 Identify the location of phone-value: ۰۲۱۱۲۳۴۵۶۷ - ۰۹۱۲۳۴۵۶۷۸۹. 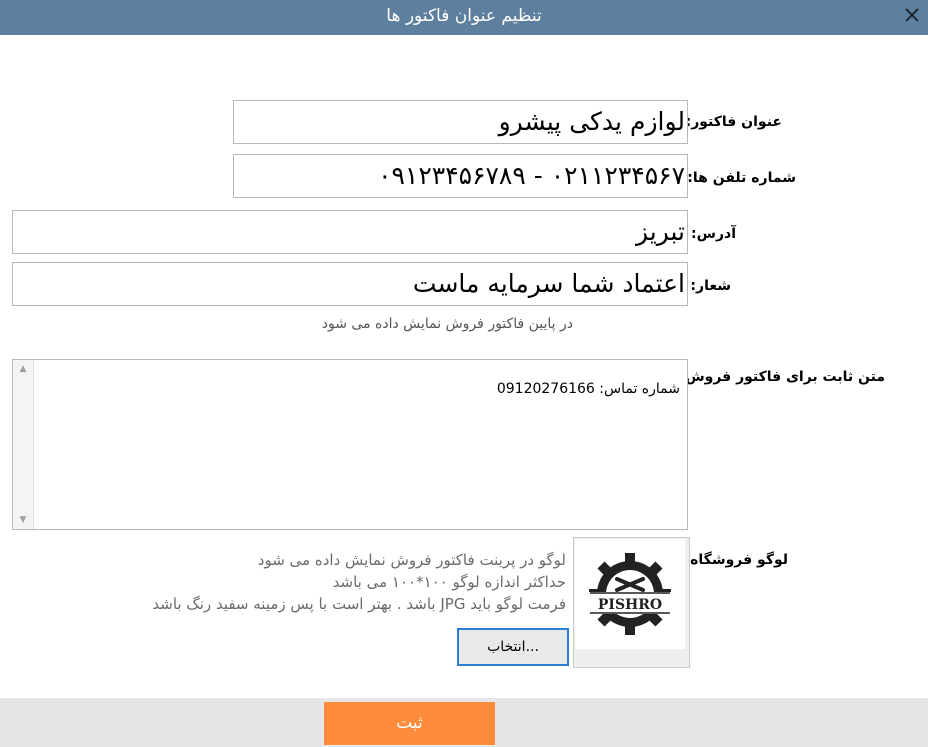
(531, 175).